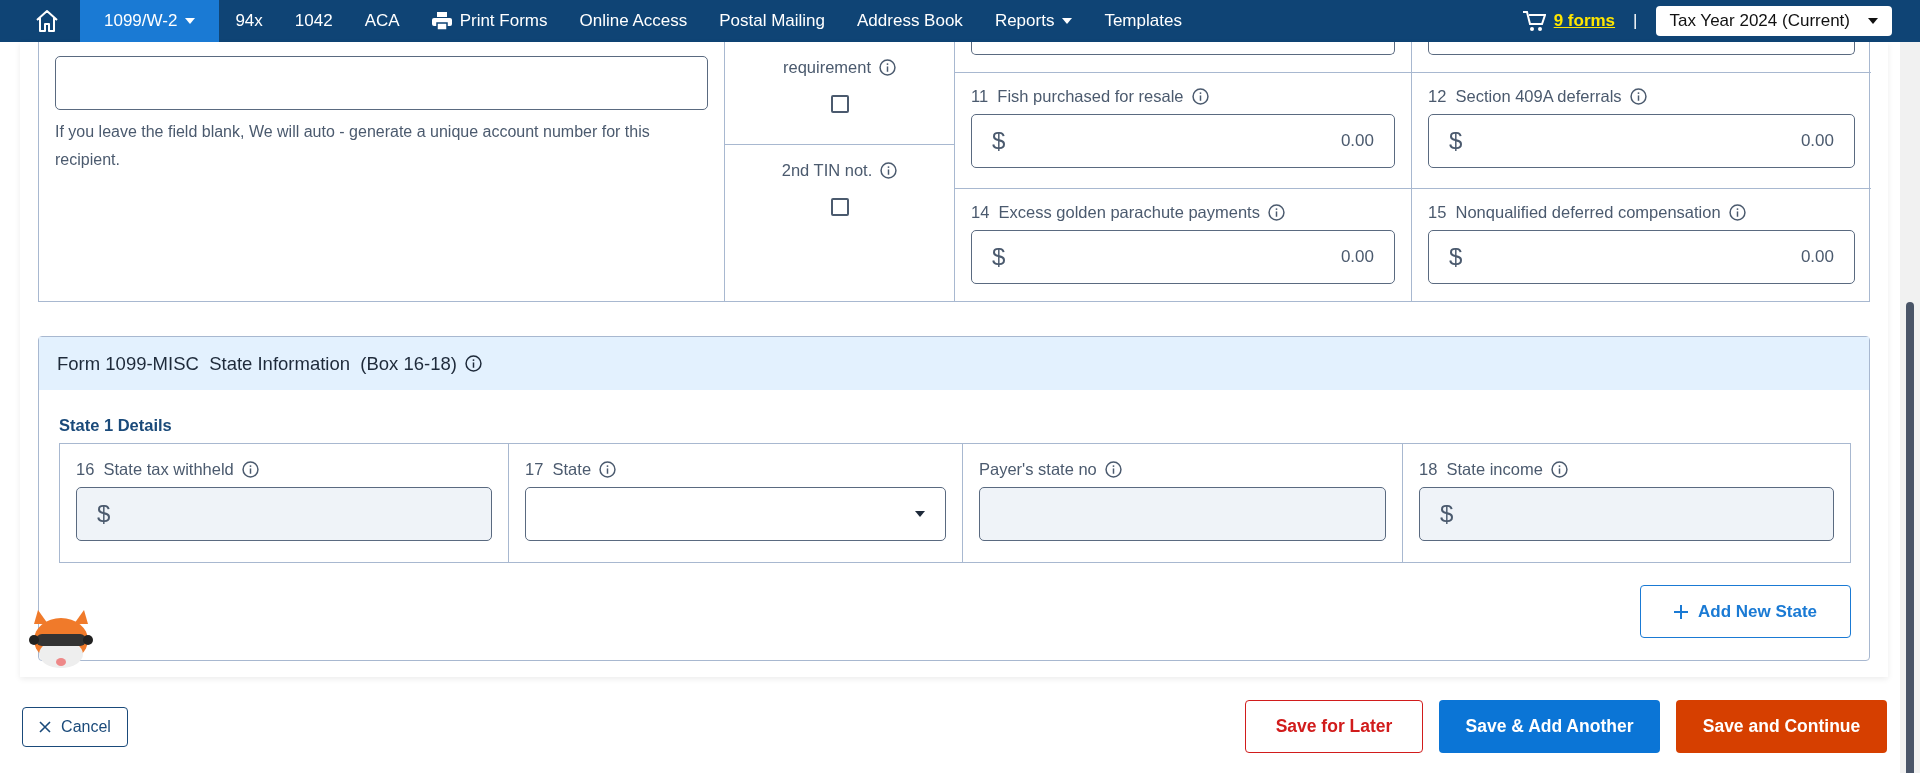 The height and width of the screenshot is (773, 1920). I want to click on add-state-button: Add New State, so click(1745, 611).